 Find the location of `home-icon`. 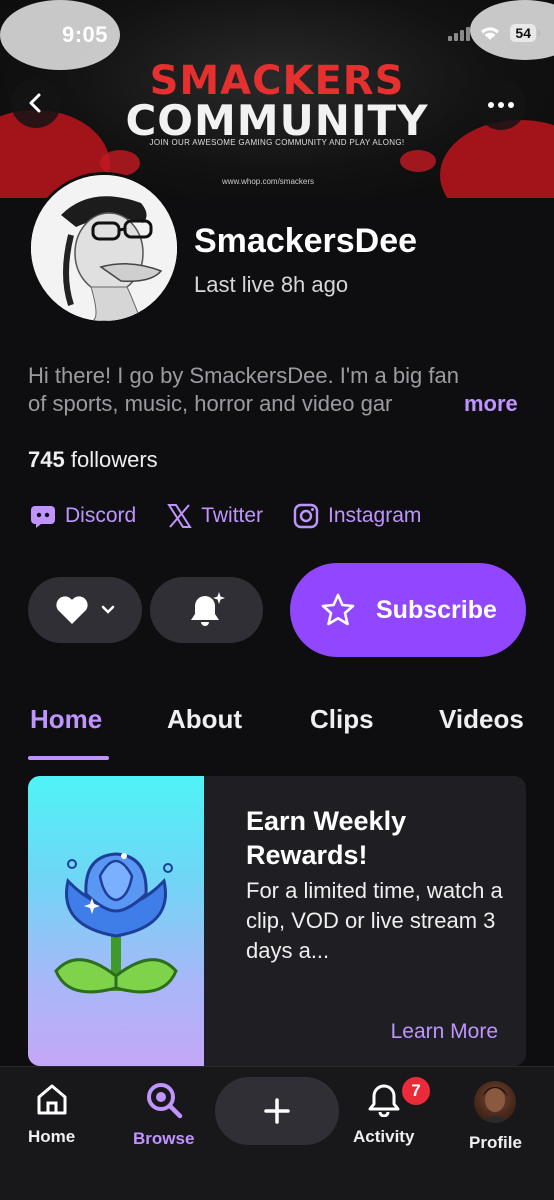

home-icon is located at coordinates (52, 1099).